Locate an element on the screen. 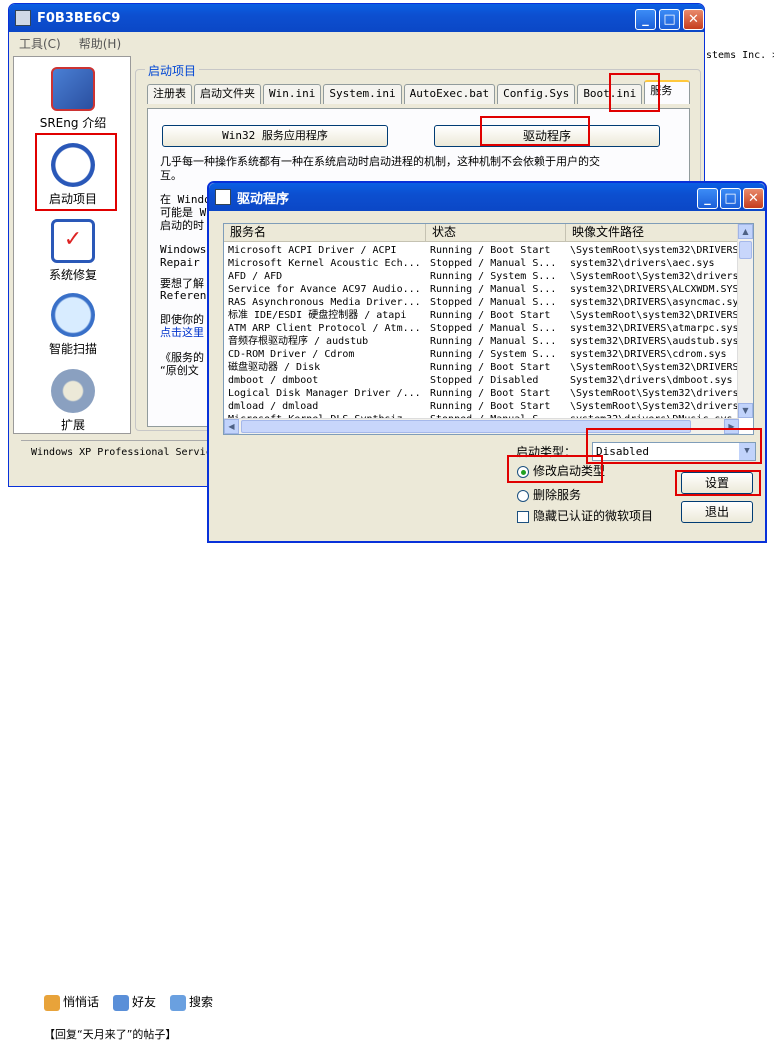 This screenshot has width=774, height=1042. column-header-path: 映像文件路径 is located at coordinates (652, 233).